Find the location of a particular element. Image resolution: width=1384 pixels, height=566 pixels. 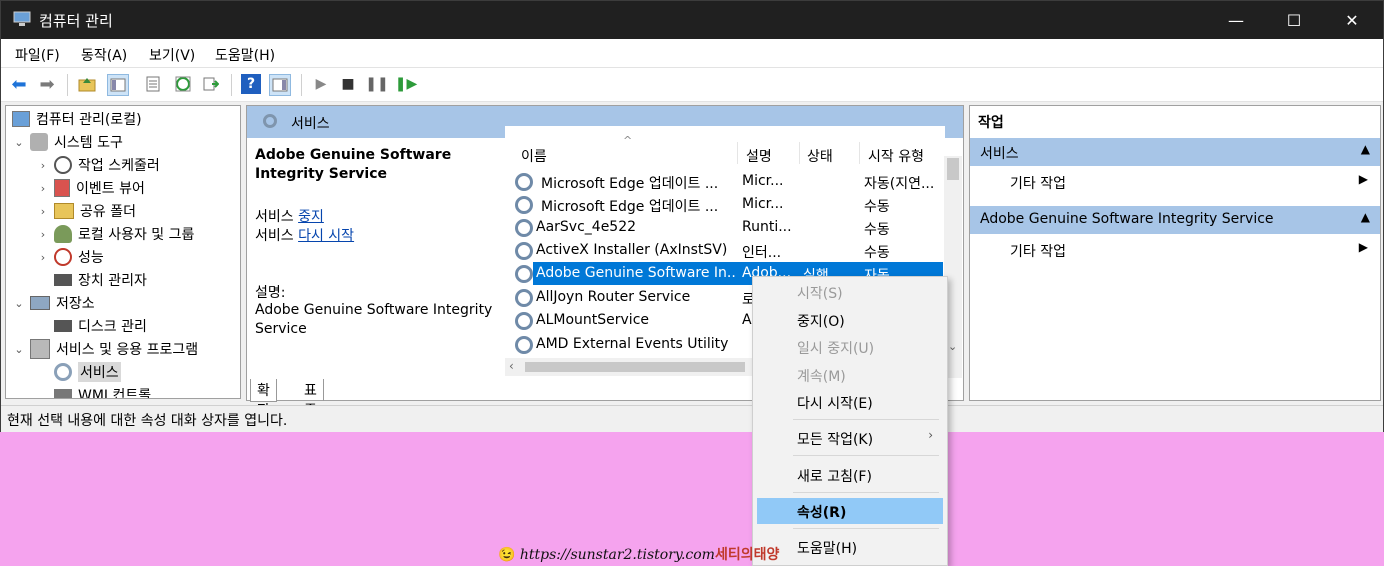

menu-item-stop: 중지(O) is located at coordinates (850, 320).